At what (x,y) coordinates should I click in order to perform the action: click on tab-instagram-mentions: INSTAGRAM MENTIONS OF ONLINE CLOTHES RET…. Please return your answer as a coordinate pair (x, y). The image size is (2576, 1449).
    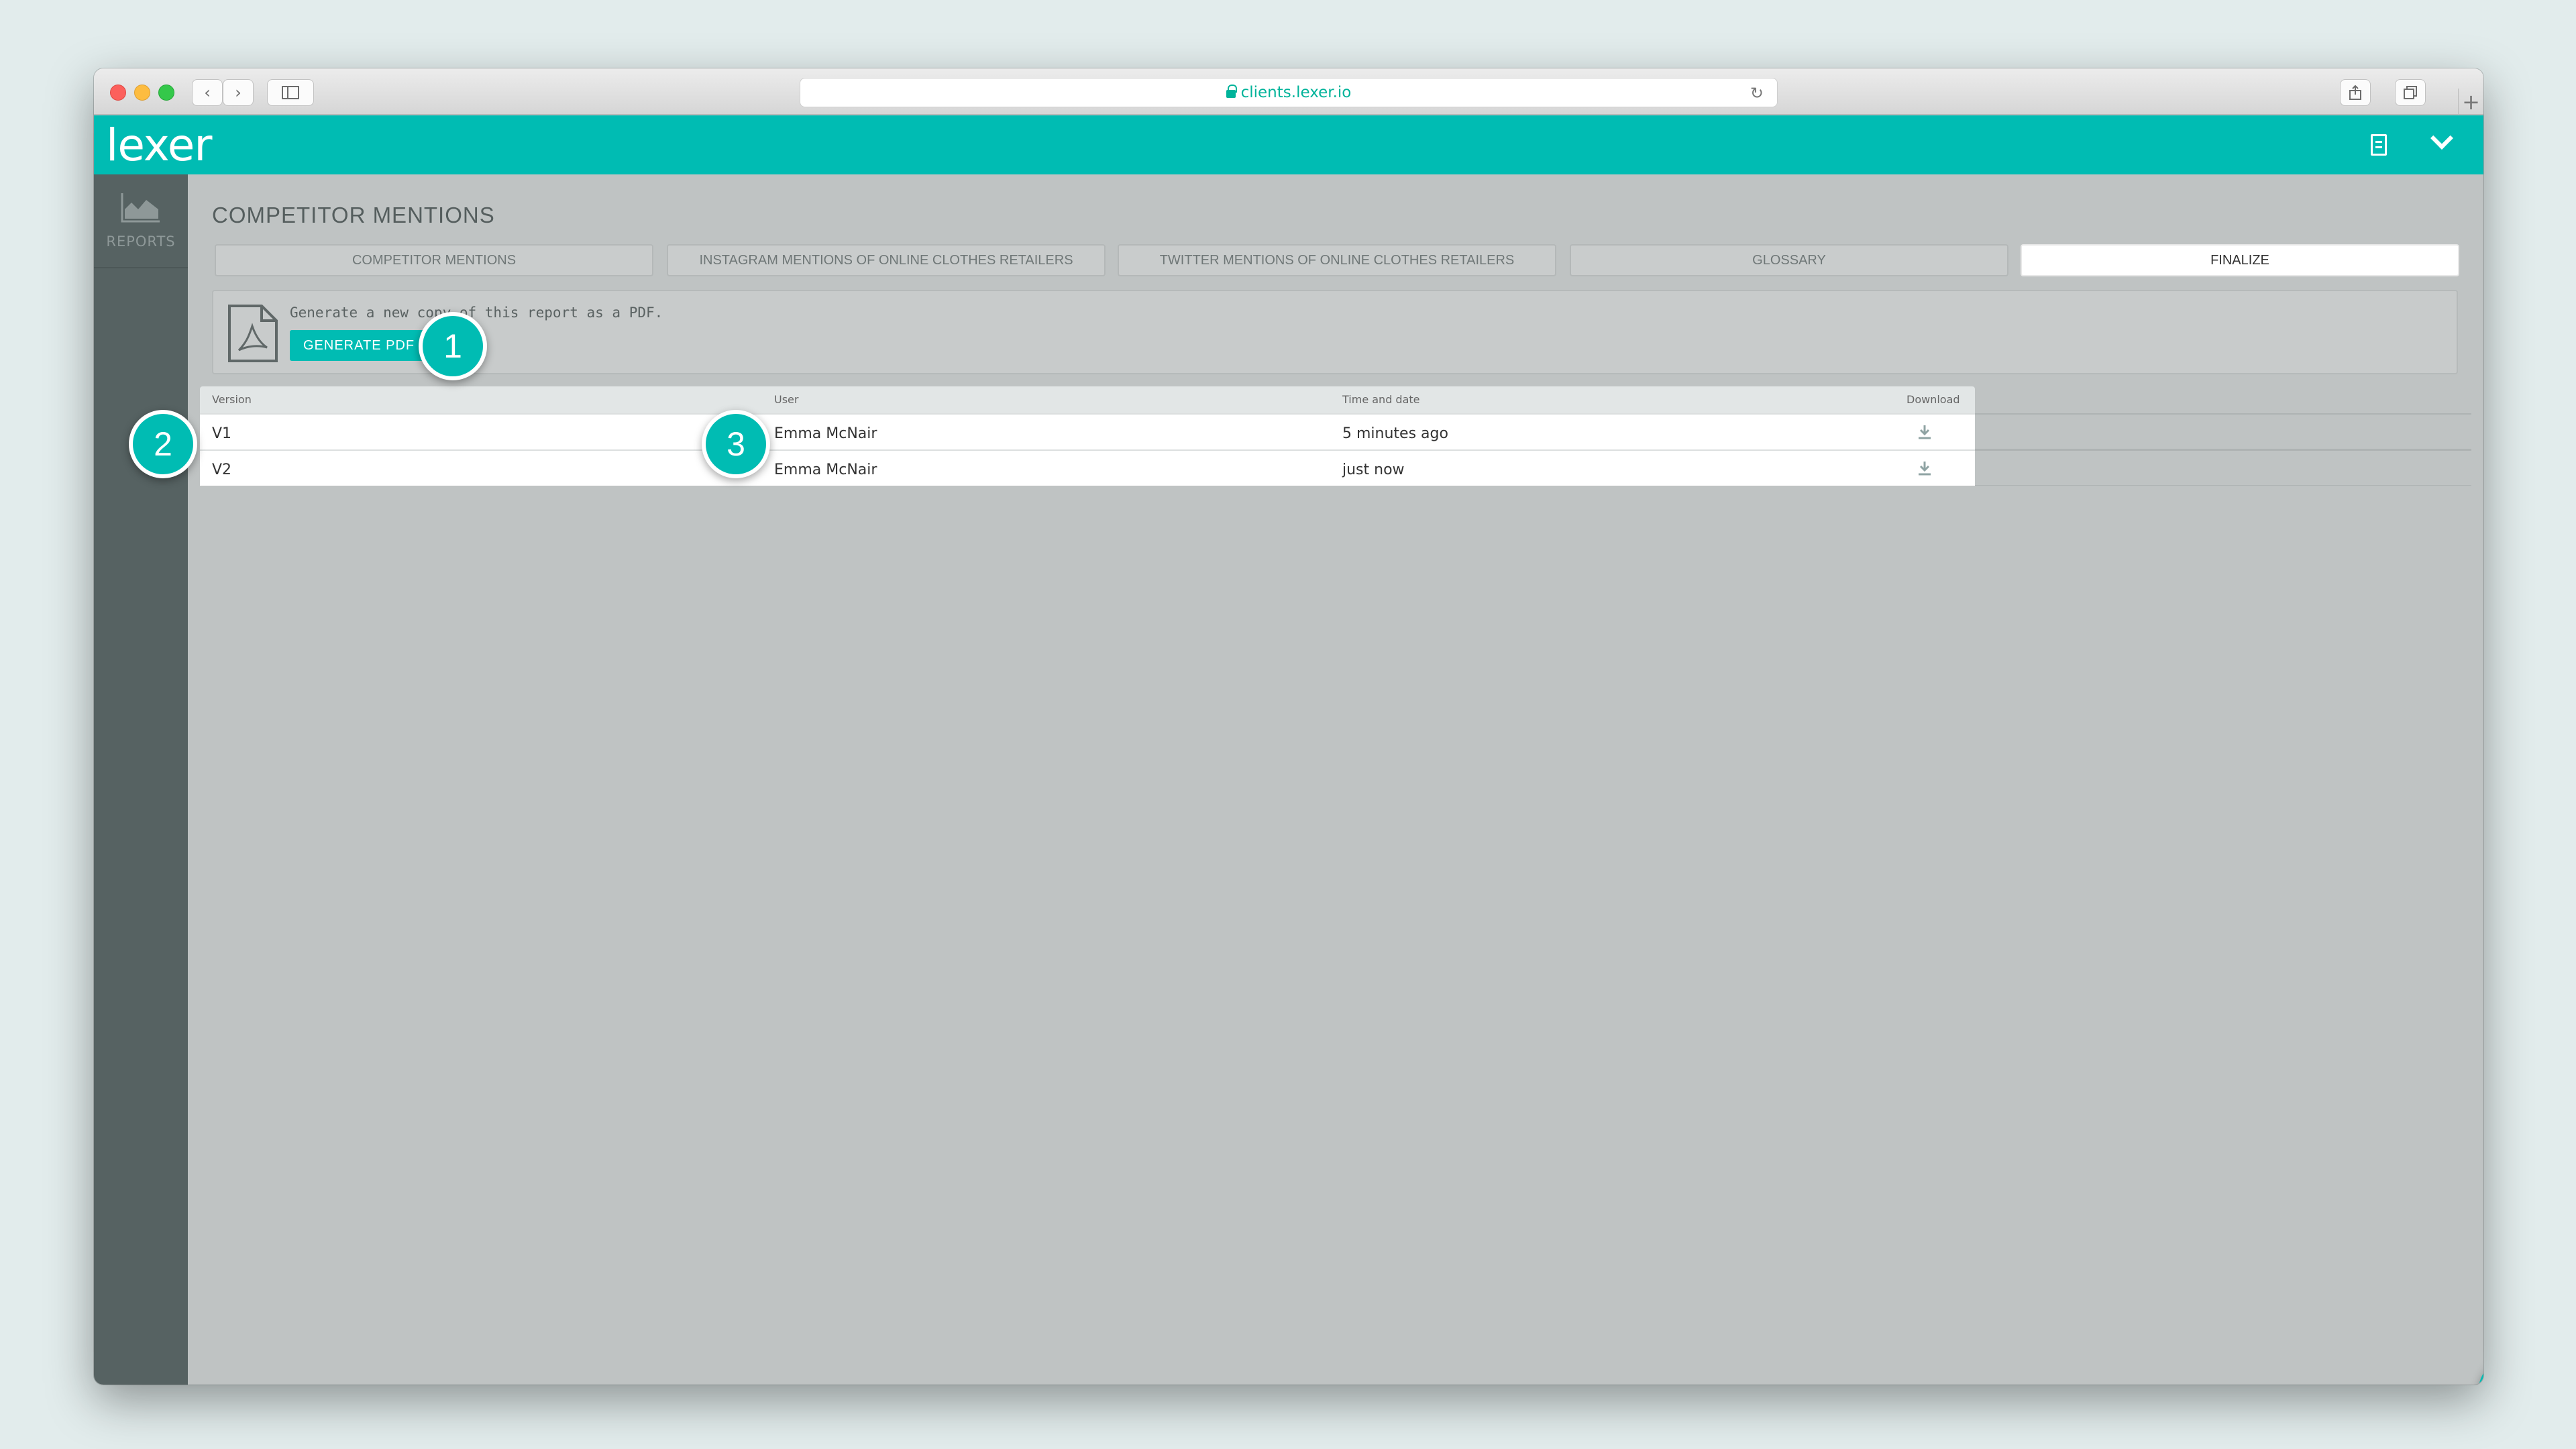
    Looking at the image, I should click on (886, 260).